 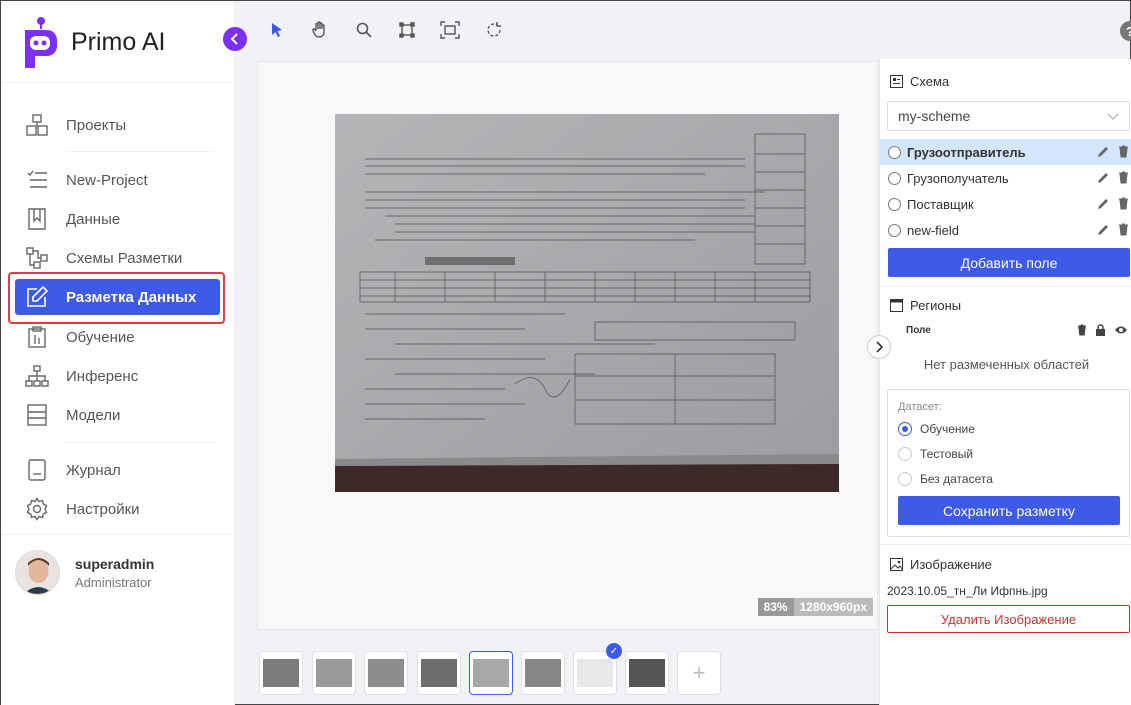 I want to click on sidebar-item-label: Настройки, so click(x=103, y=509).